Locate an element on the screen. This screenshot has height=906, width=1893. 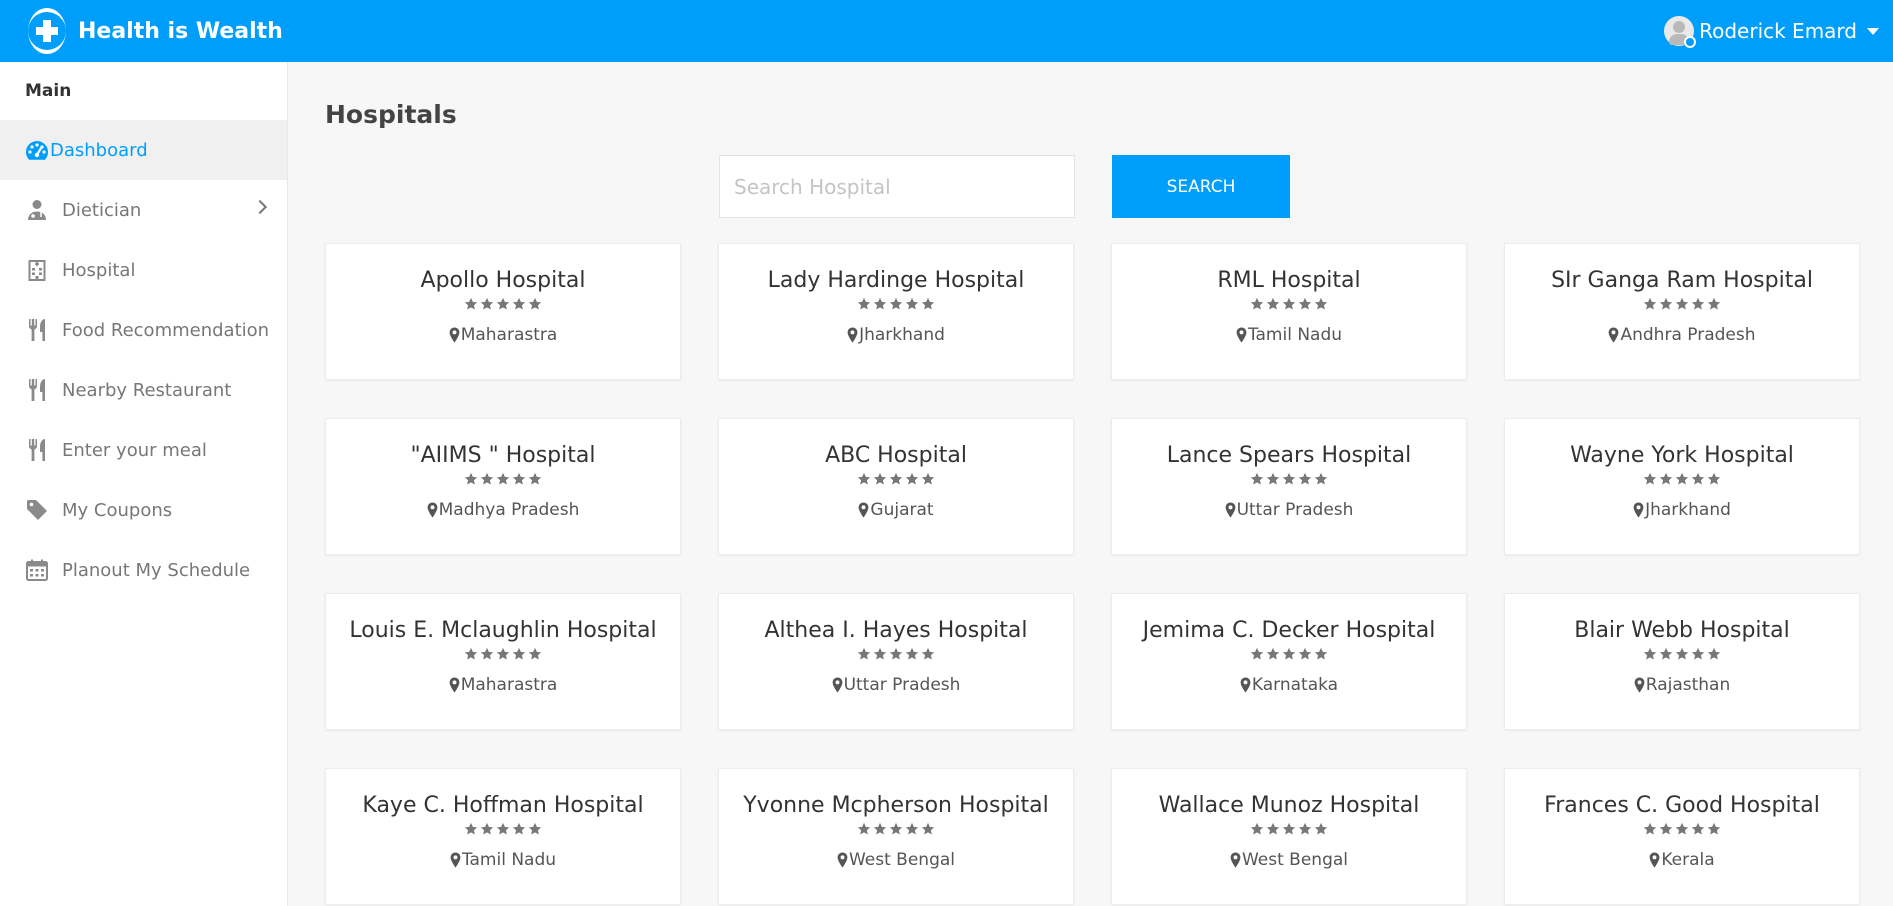
hospital-name: Apollo Hospital is located at coordinates (503, 280).